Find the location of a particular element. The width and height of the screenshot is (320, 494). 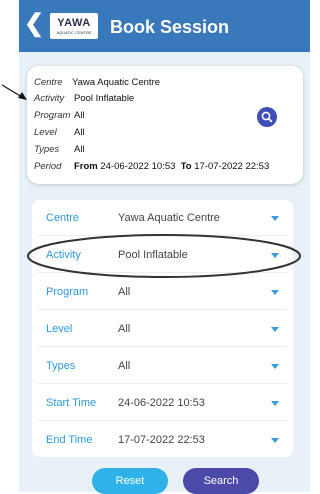

summary-program-value: All is located at coordinates (79, 115).